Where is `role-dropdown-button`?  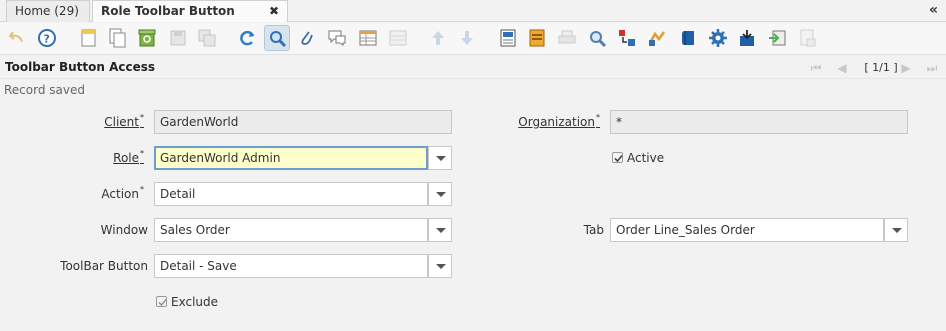 role-dropdown-button is located at coordinates (440, 158).